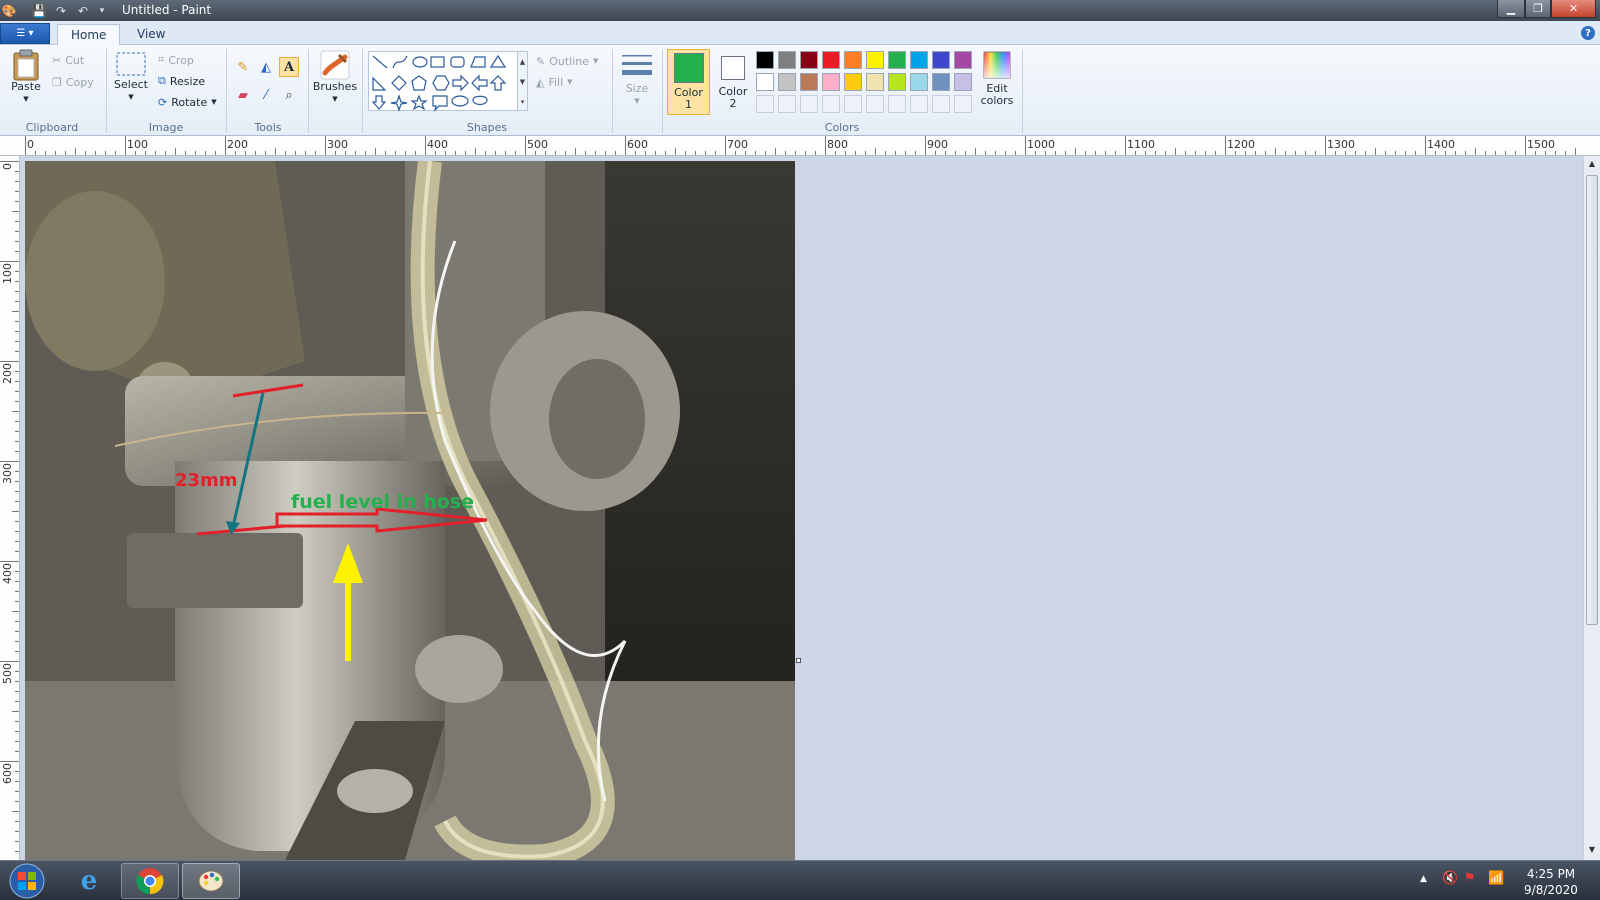  What do you see at coordinates (26, 77) in the screenshot?
I see `paste-button: Paste ▼` at bounding box center [26, 77].